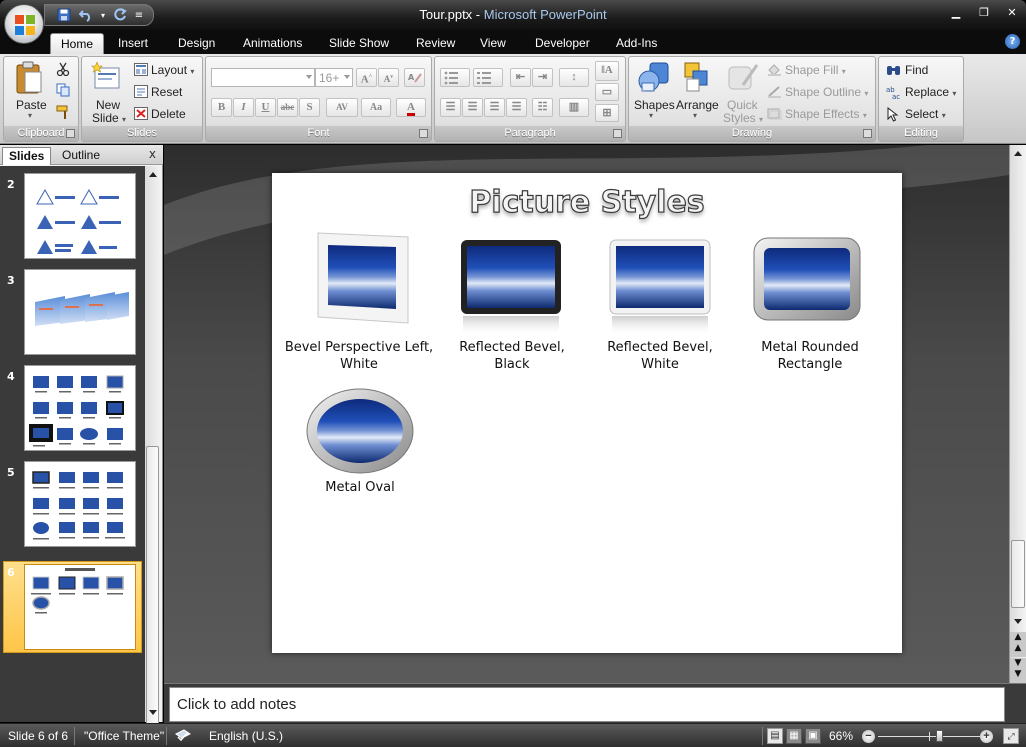 The height and width of the screenshot is (747, 1026). What do you see at coordinates (520, 77) in the screenshot?
I see `decrease-indent-button: ⇤` at bounding box center [520, 77].